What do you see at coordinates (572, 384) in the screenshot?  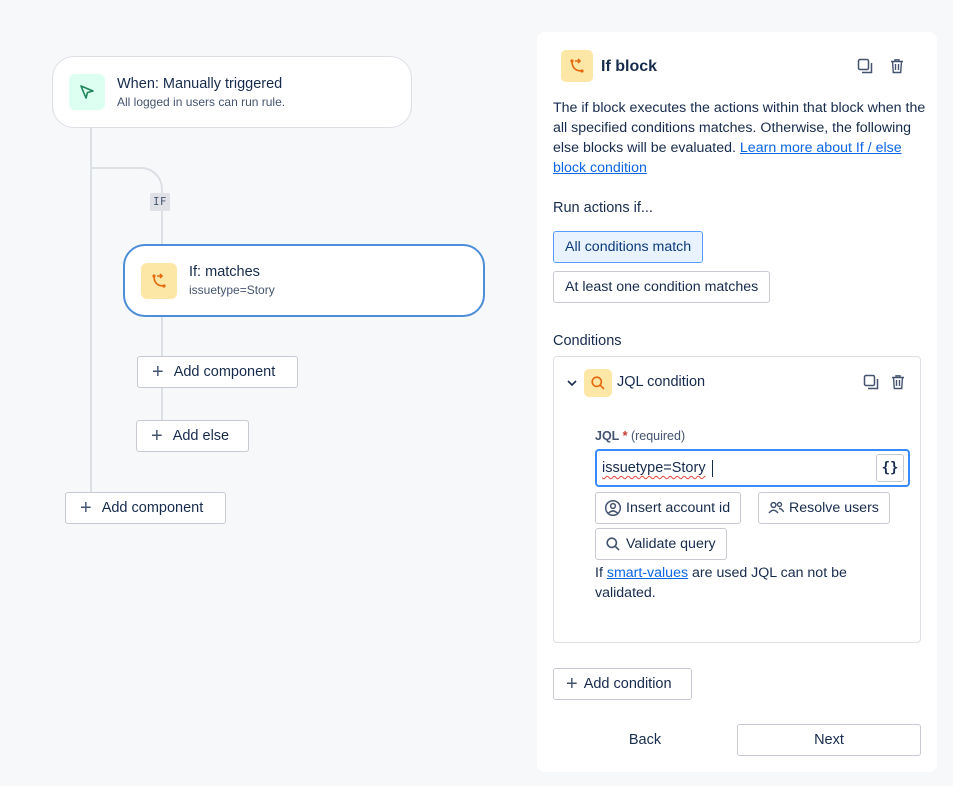 I see `chevron-down-icon` at bounding box center [572, 384].